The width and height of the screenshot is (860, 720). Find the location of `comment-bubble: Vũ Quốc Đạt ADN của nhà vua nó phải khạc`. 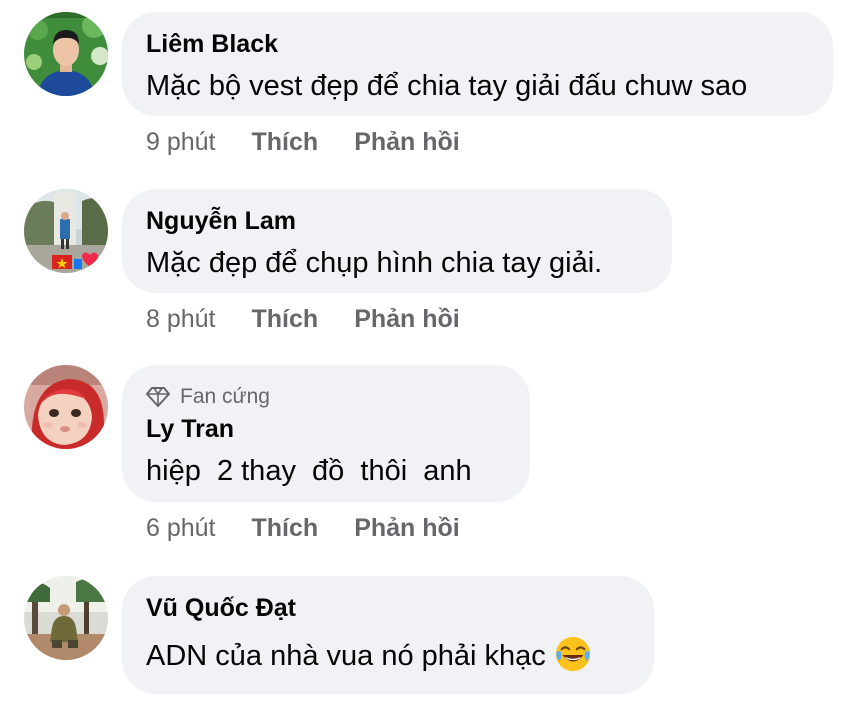

comment-bubble: Vũ Quốc Đạt ADN của nhà vua nó phải khạc is located at coordinates (388, 635).